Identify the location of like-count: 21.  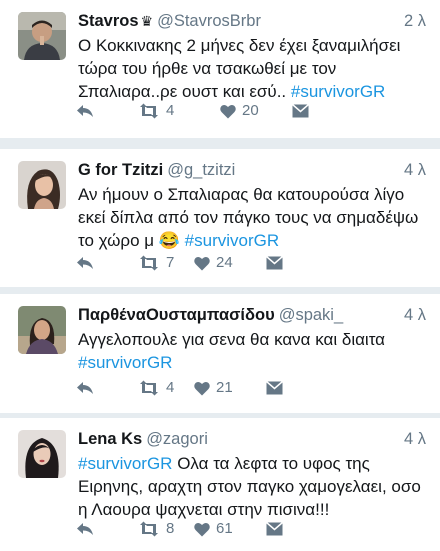
(224, 387).